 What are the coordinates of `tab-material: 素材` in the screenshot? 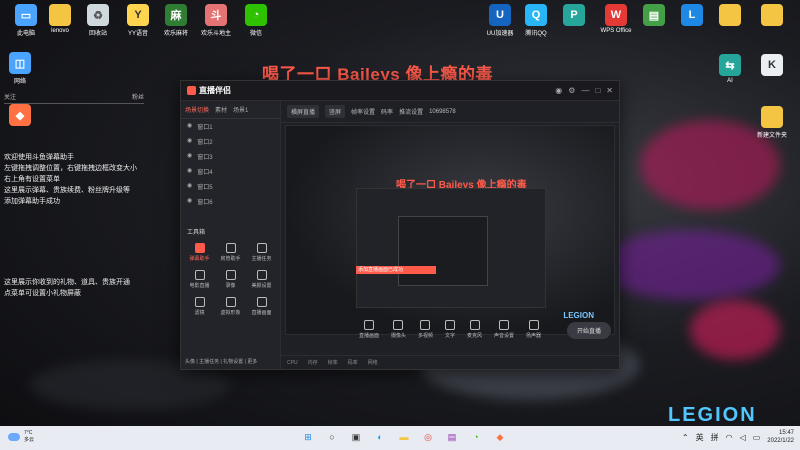 It's located at (221, 109).